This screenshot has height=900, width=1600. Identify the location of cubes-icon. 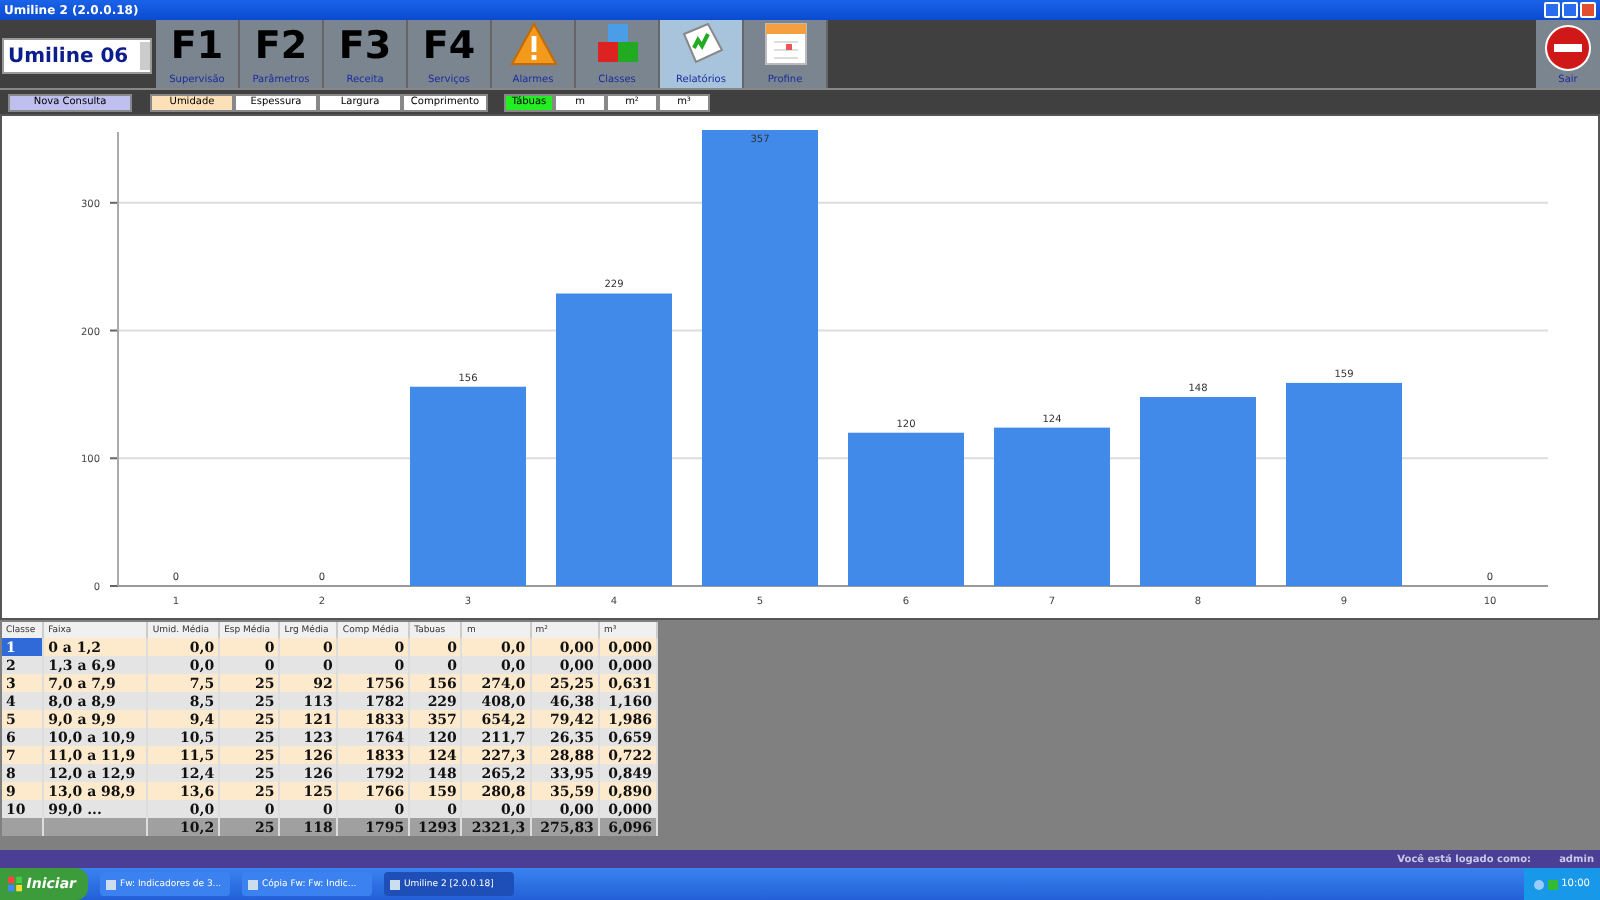
(617, 44).